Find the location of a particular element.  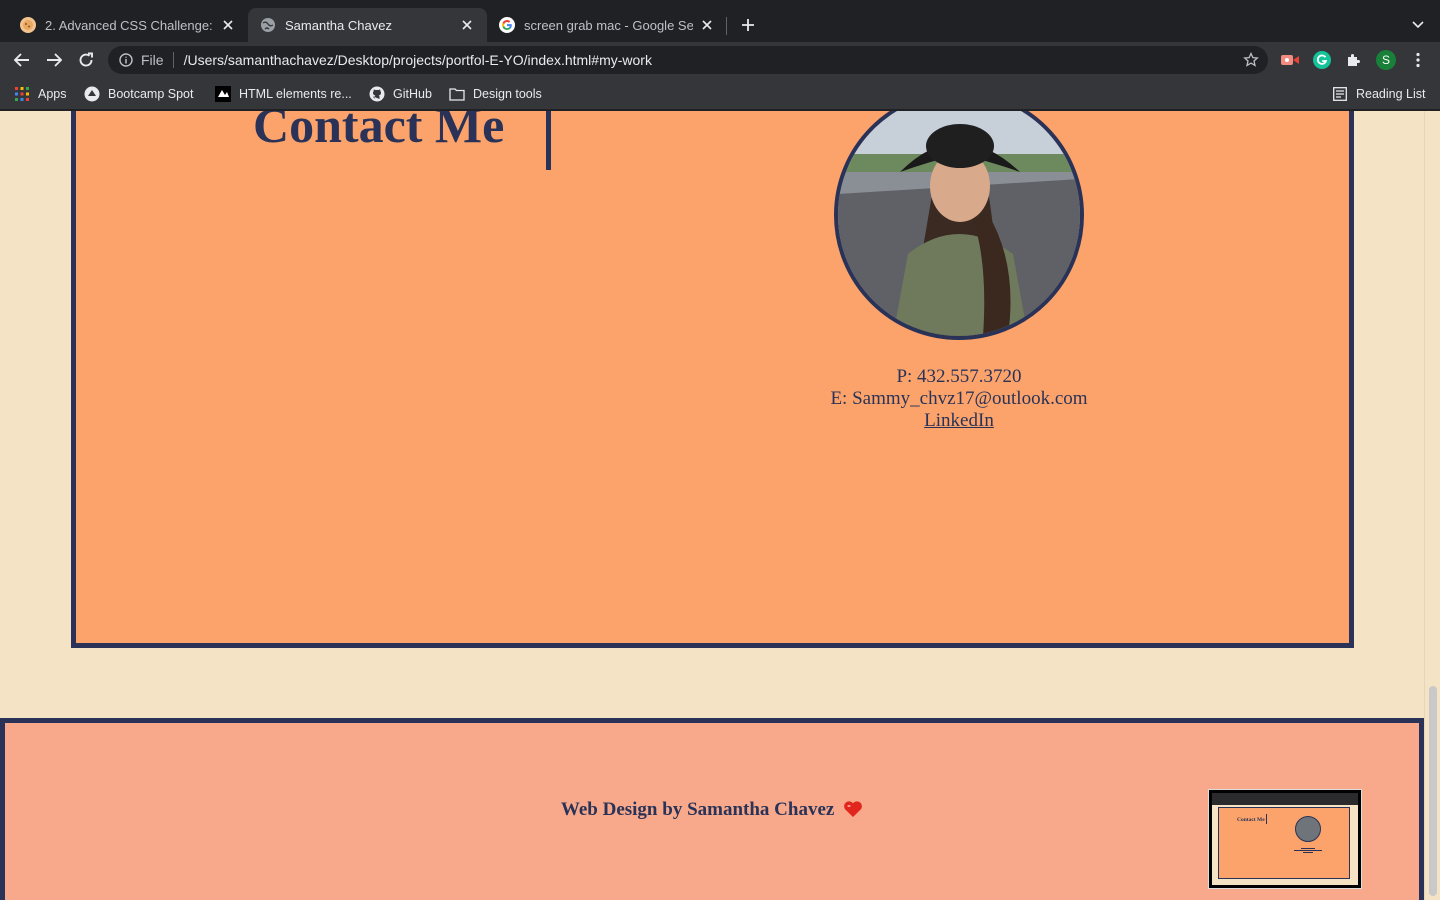

bootcamp-icon is located at coordinates (92, 94).